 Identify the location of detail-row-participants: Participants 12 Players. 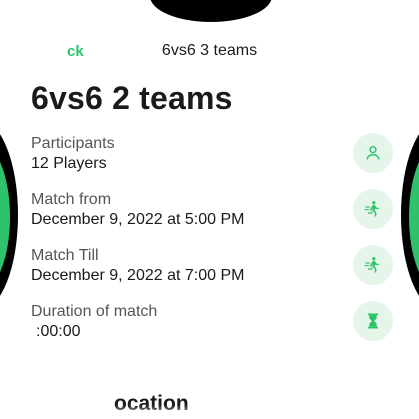
(212, 154).